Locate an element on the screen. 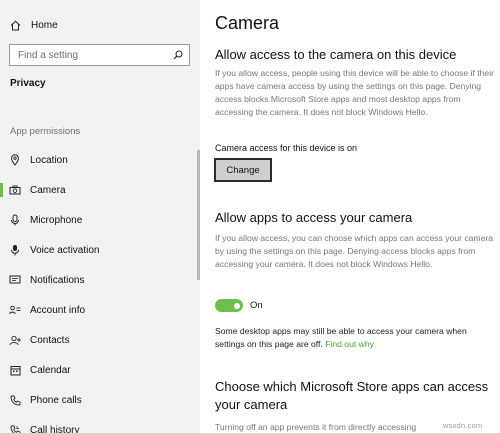 This screenshot has width=500, height=433. sidebar-item-label: Contacts is located at coordinates (50, 340).